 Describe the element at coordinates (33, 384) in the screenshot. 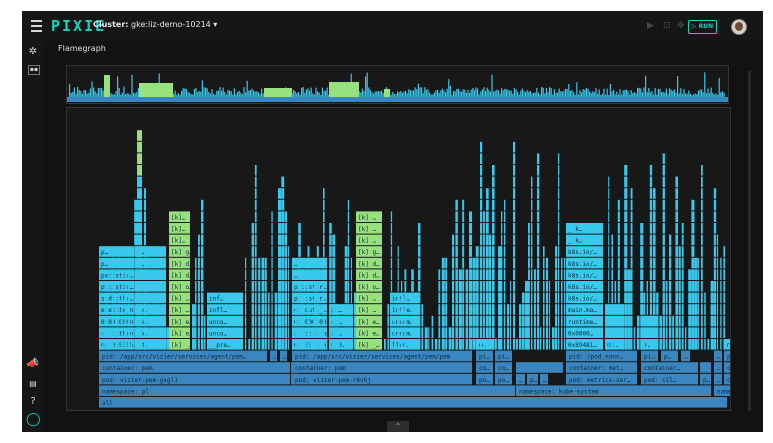

I see `docs-icon: ▤` at that location.